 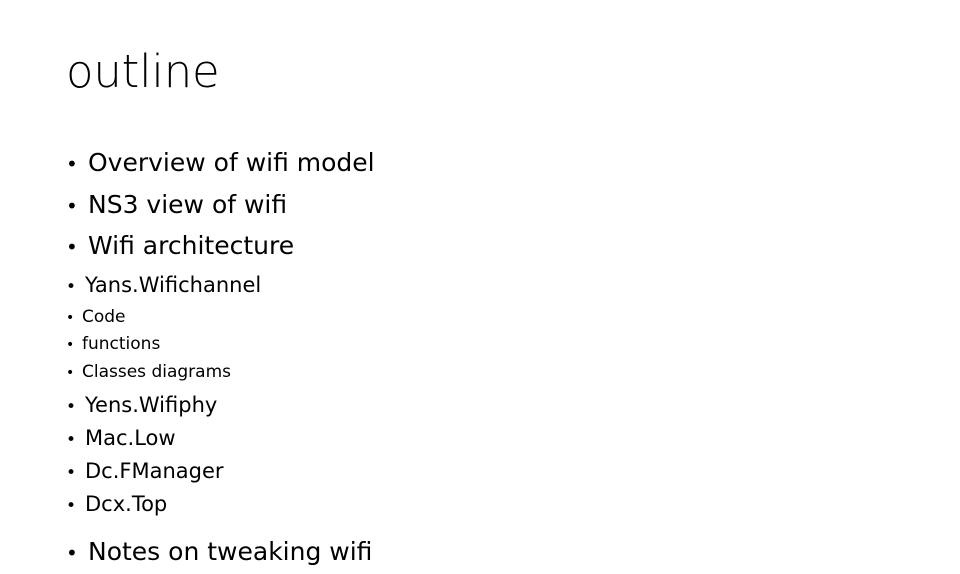 What do you see at coordinates (130, 438) in the screenshot?
I see `list-item-label: Mac.Low` at bounding box center [130, 438].